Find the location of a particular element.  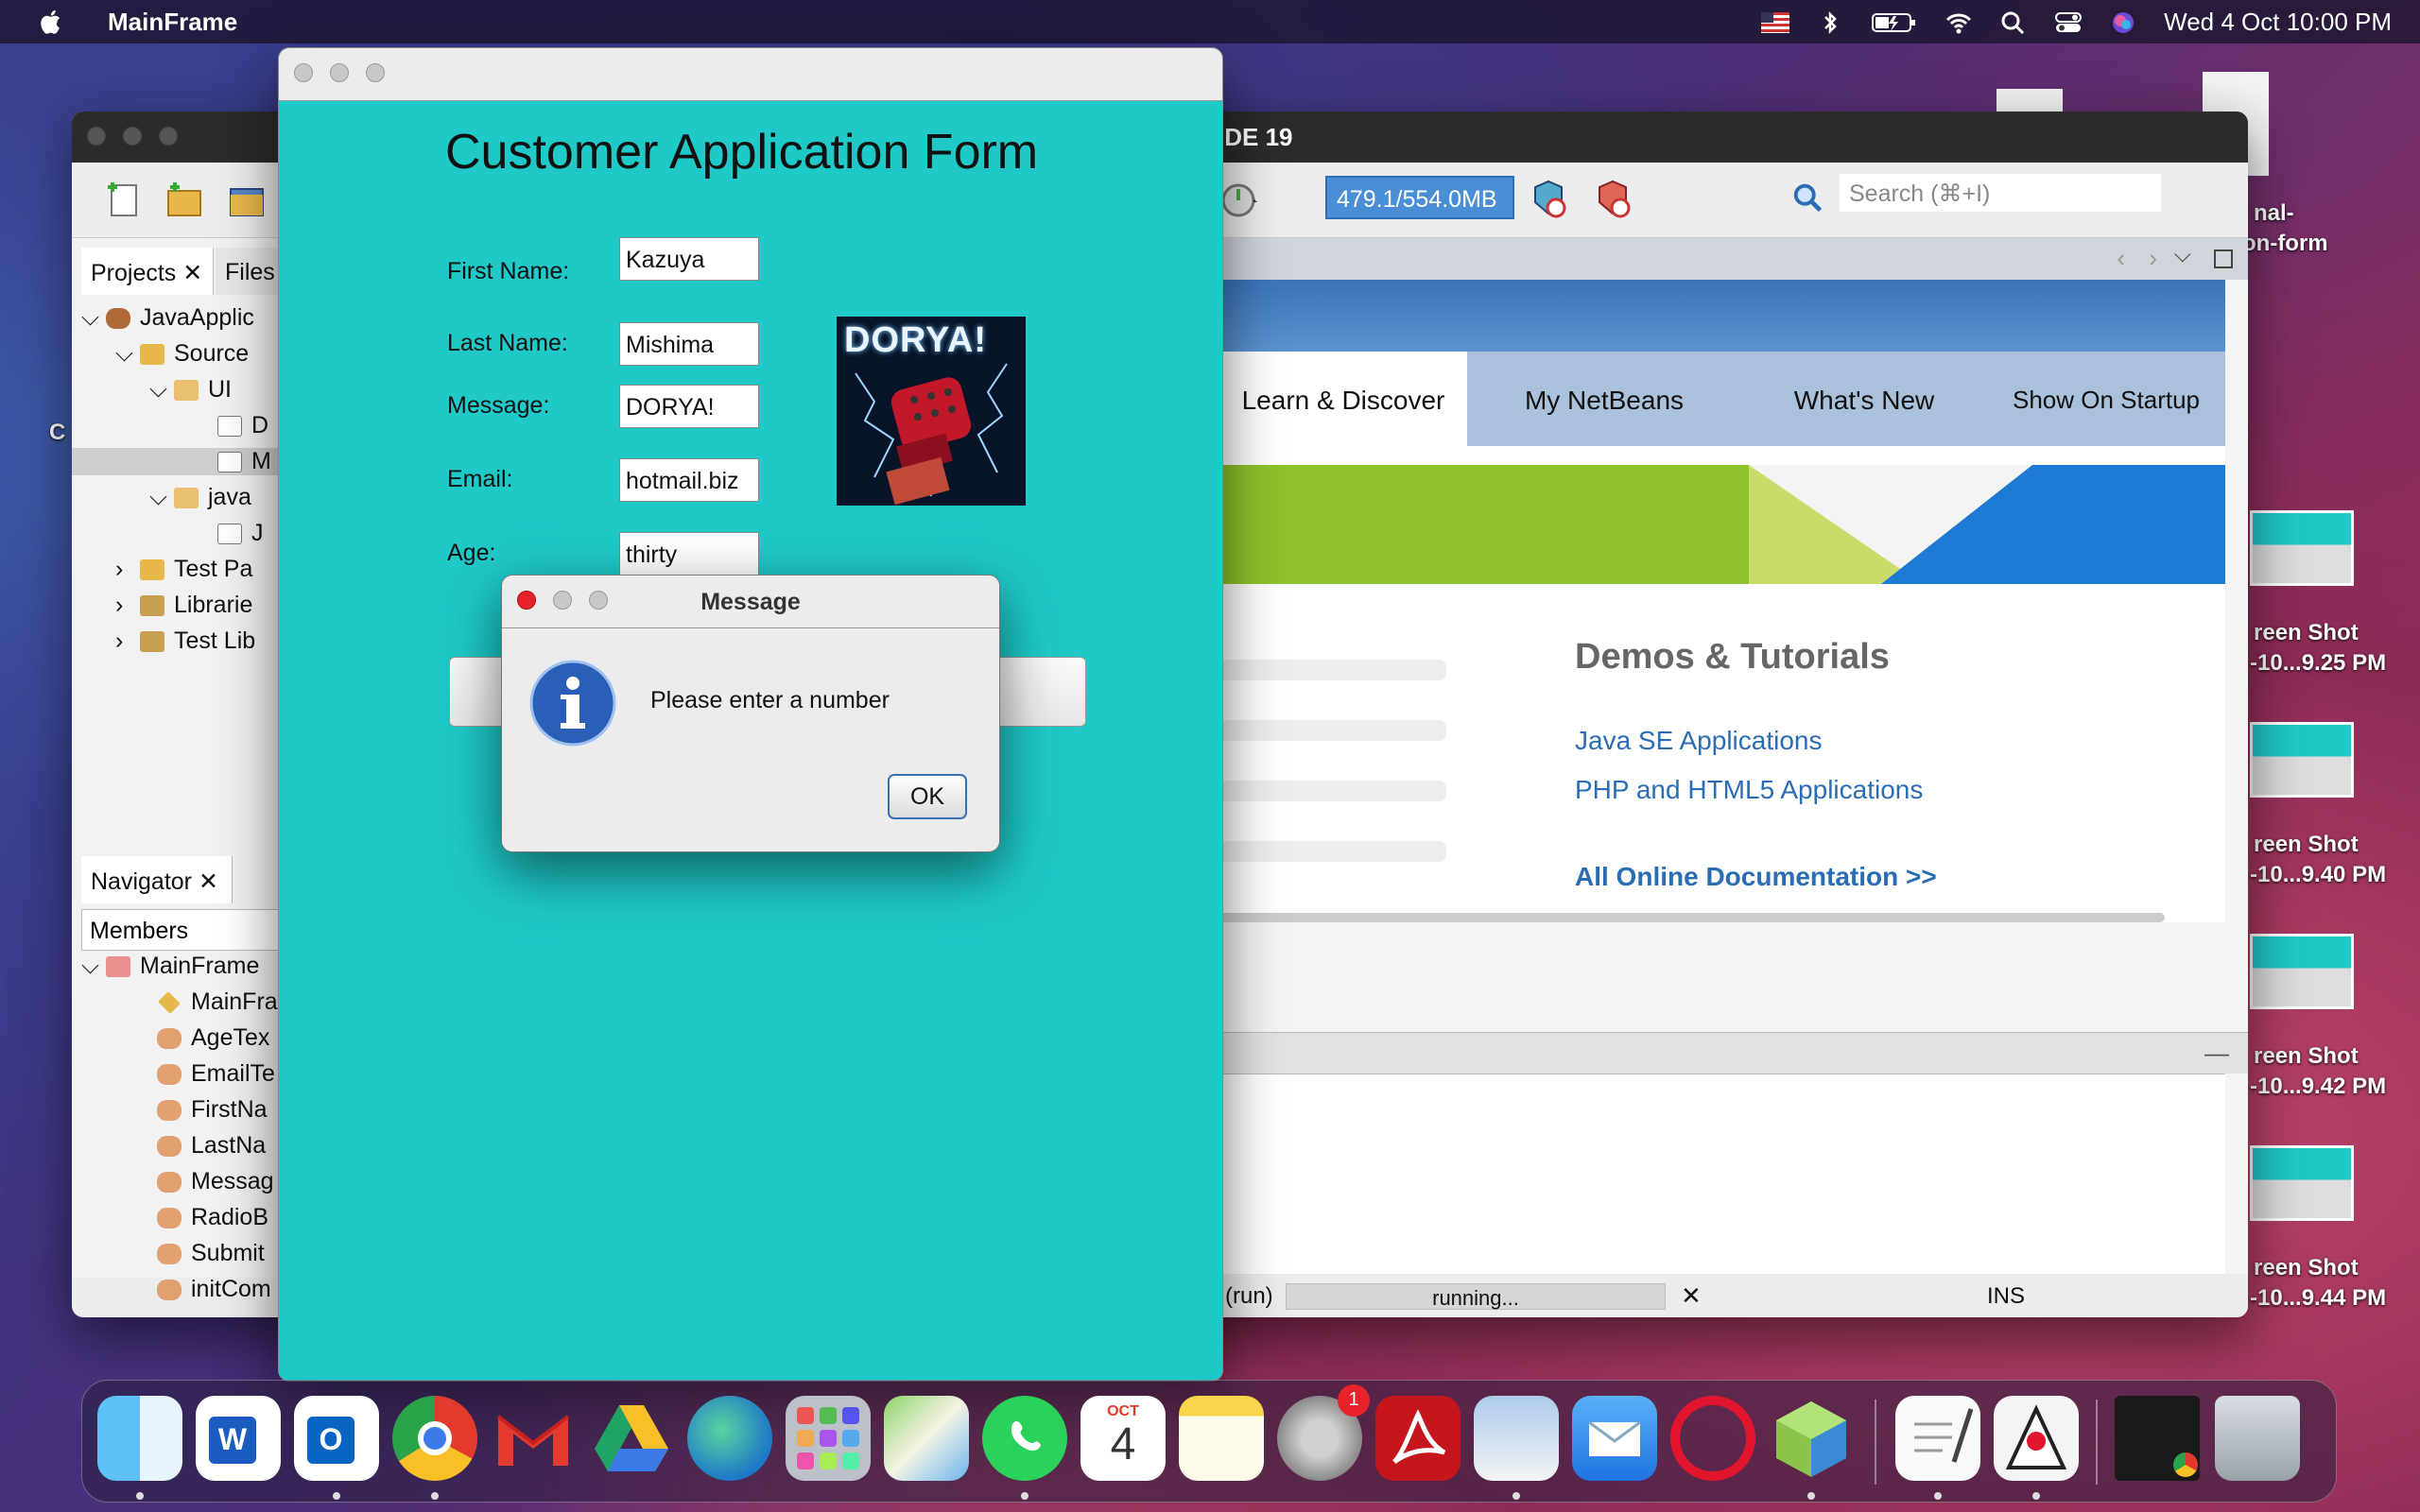

new-file-icon is located at coordinates (124, 199).